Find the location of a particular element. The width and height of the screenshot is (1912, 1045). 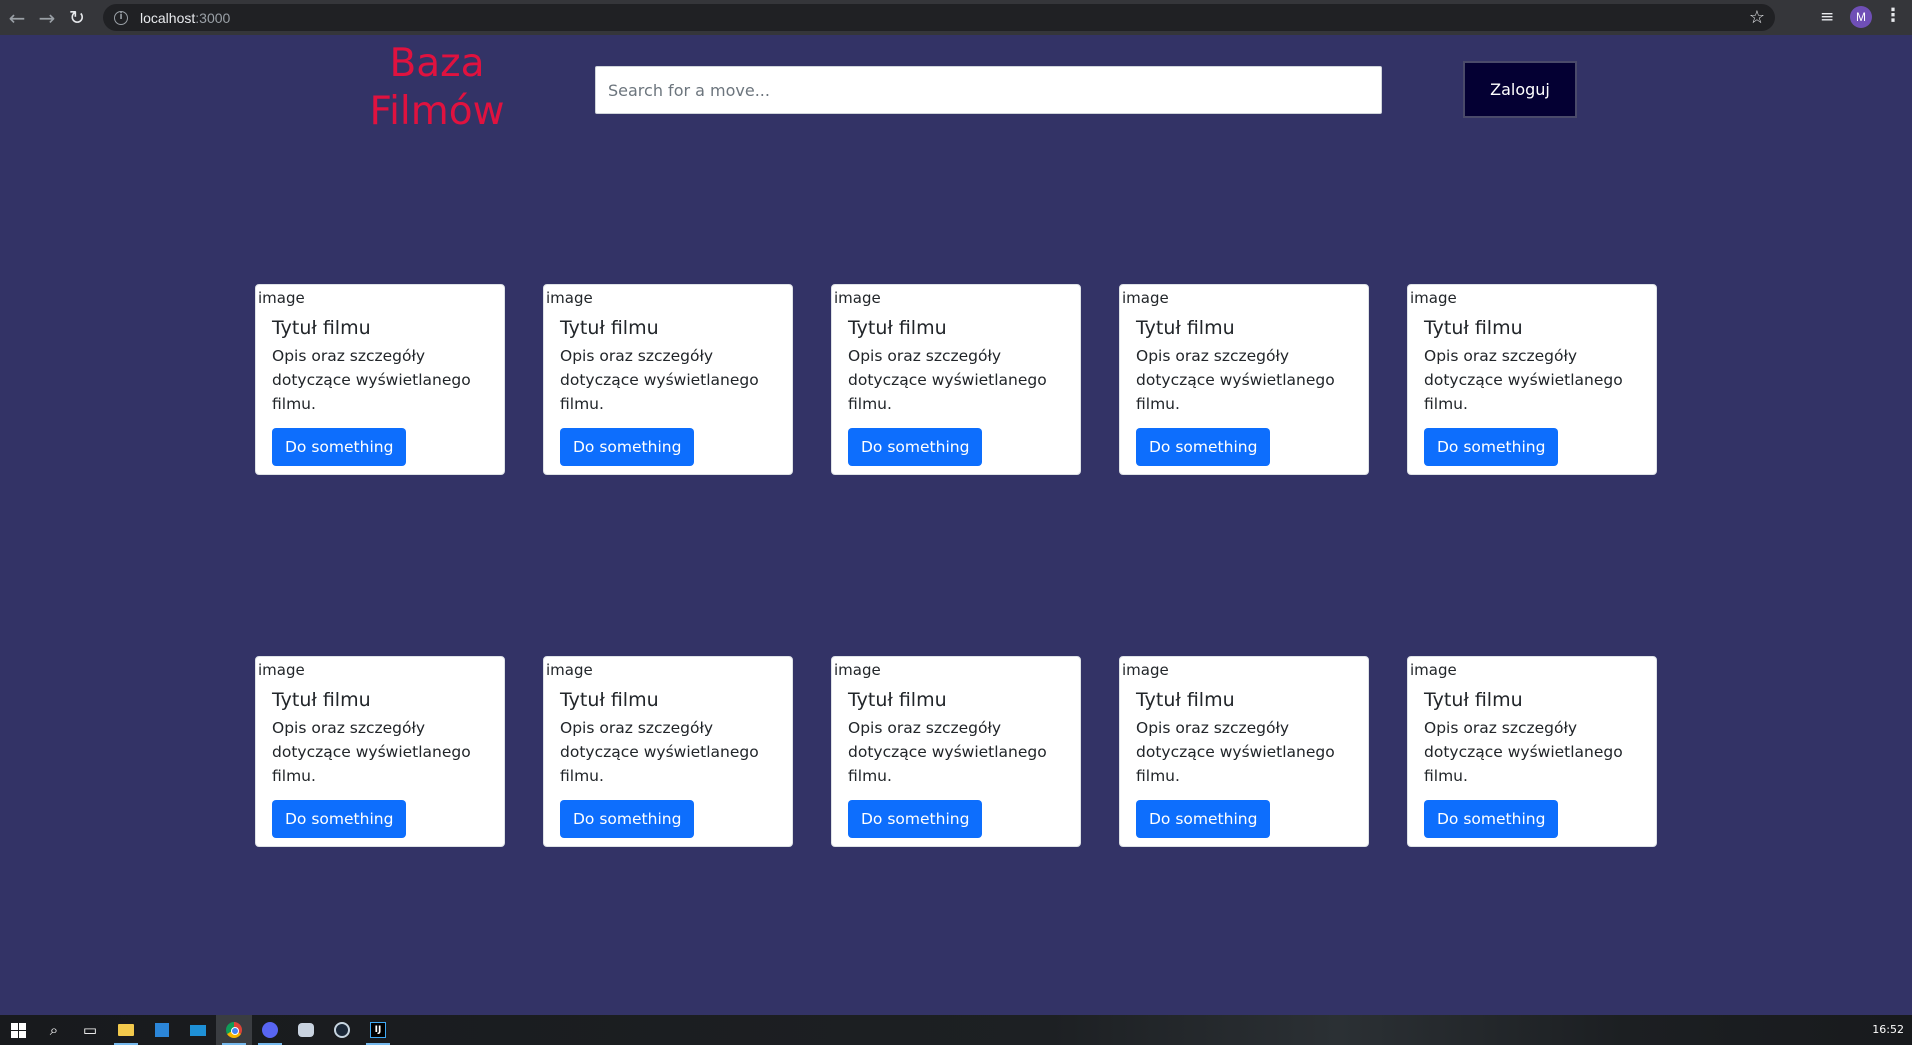

address-bar: i localhost:3000 ☆ is located at coordinates (939, 17).